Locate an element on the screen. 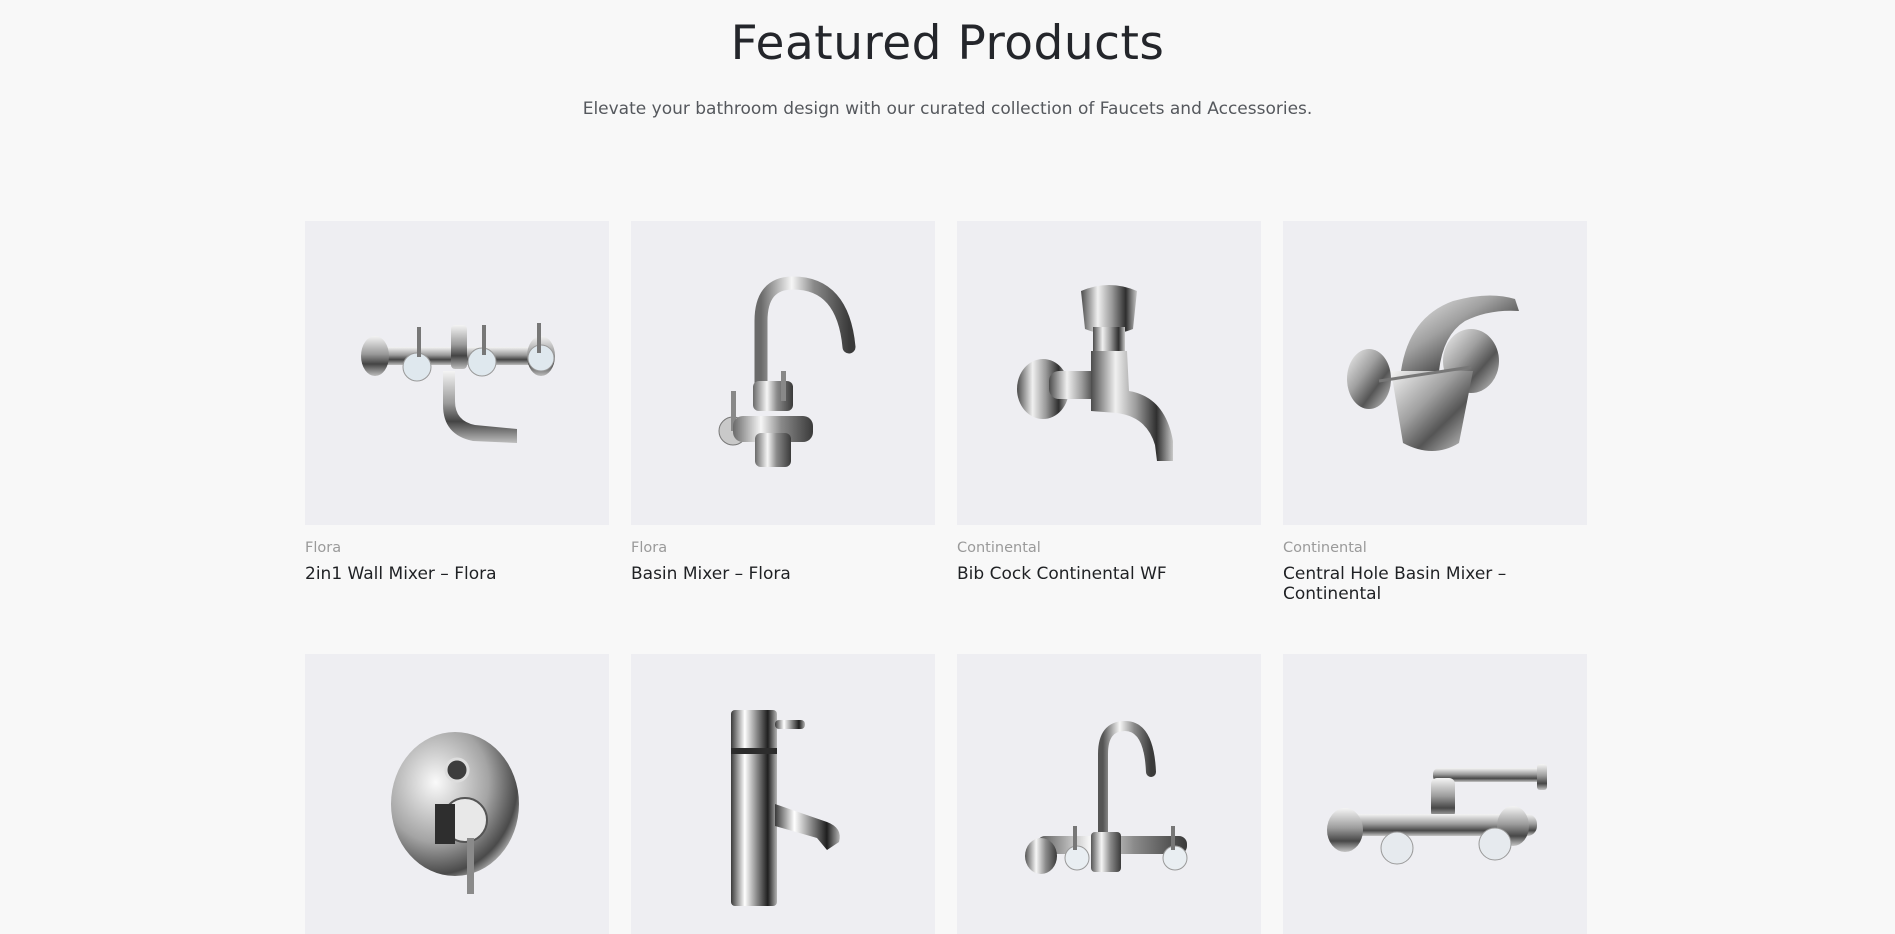  product-card: Continental Bib Cock Continental WF is located at coordinates (1109, 412).